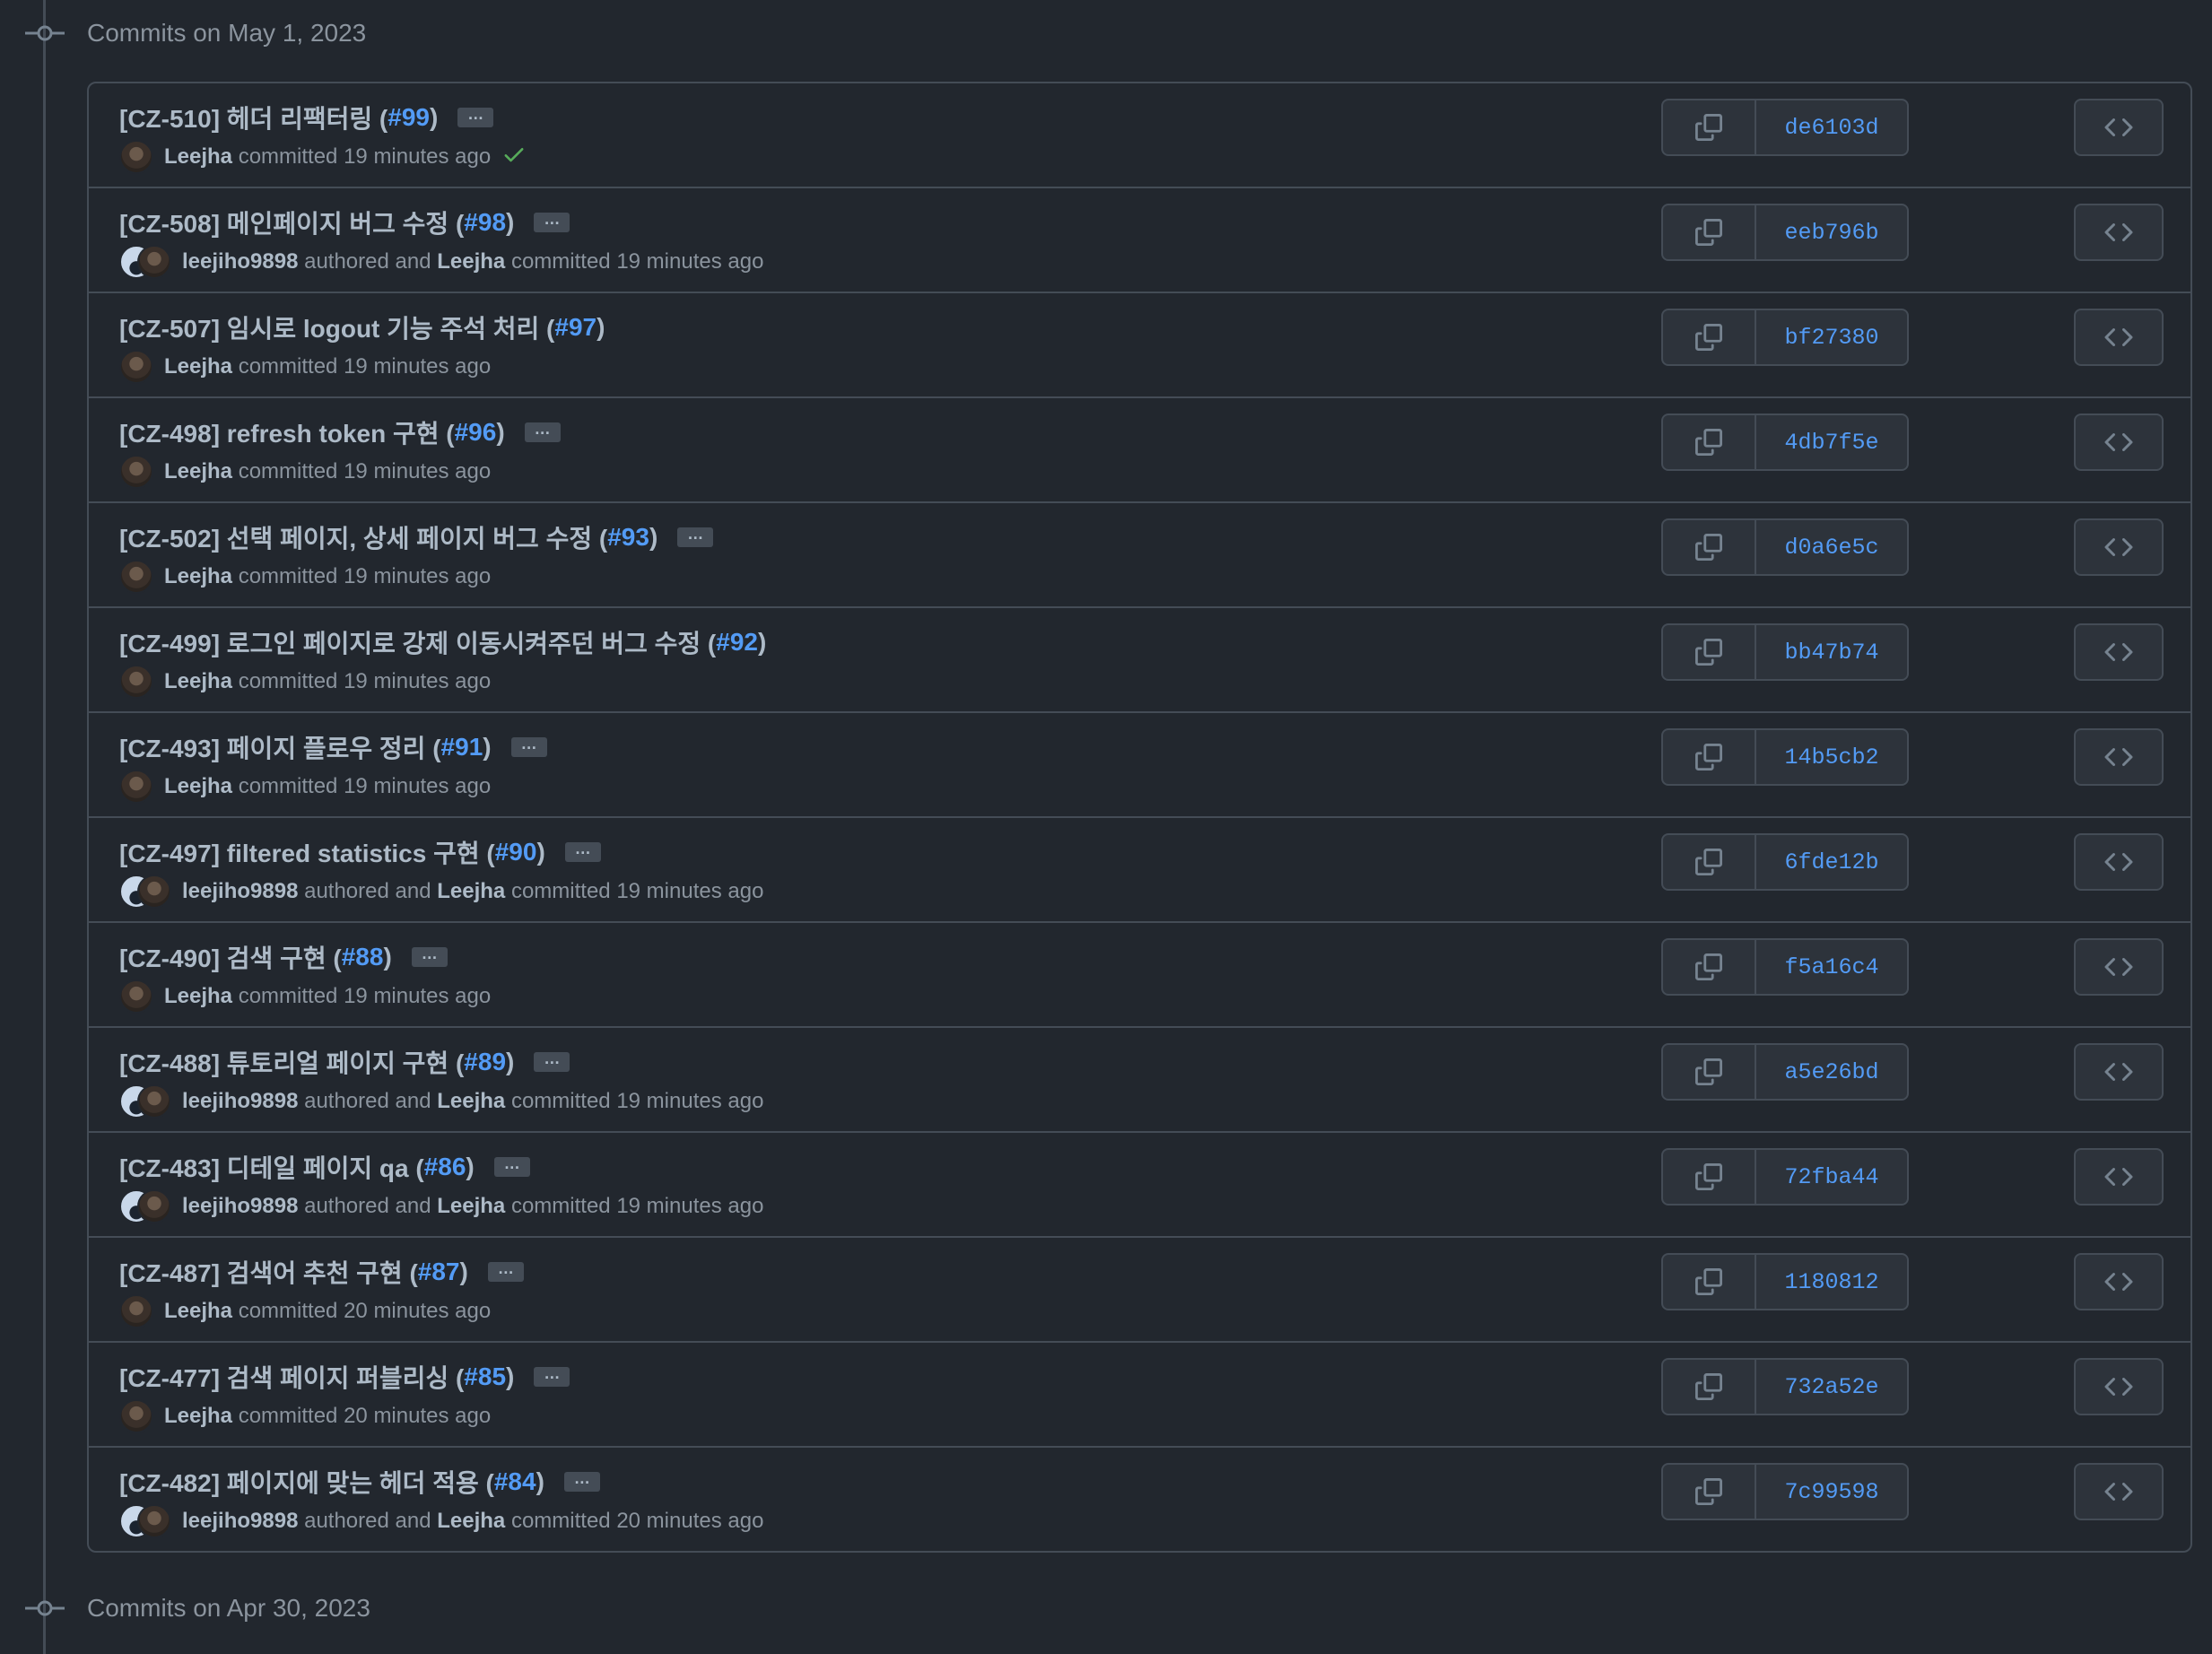 The width and height of the screenshot is (2212, 1654). I want to click on commit-message-link: [CZ-482] 페이지에 맞는 헤더 적용 (, so click(307, 1482).